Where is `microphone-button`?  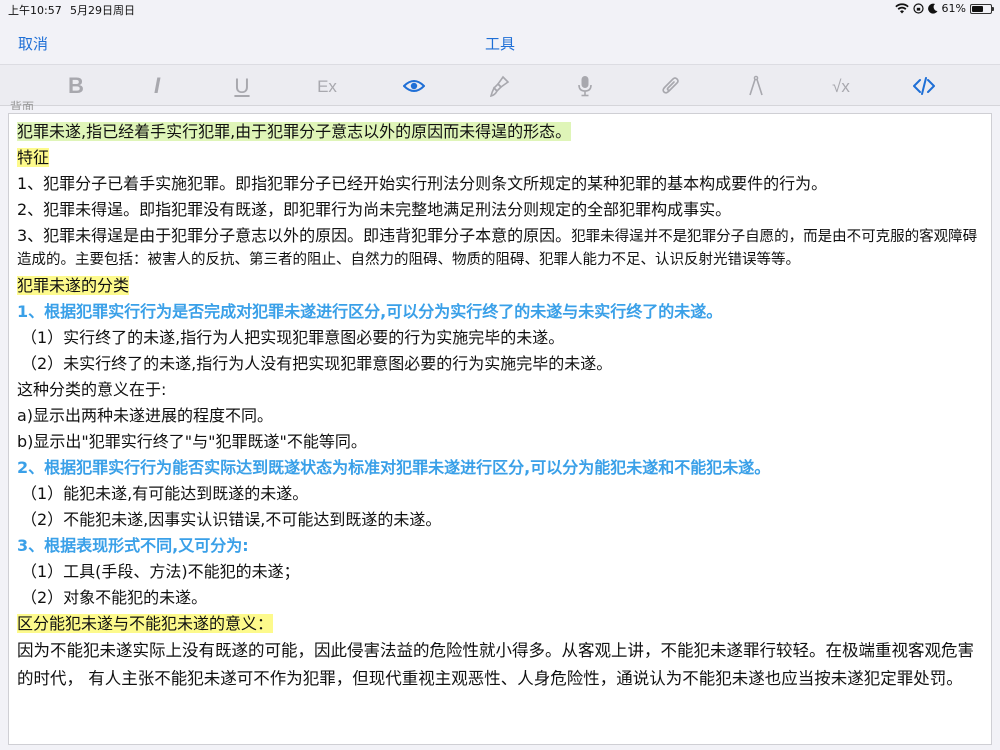 microphone-button is located at coordinates (585, 86).